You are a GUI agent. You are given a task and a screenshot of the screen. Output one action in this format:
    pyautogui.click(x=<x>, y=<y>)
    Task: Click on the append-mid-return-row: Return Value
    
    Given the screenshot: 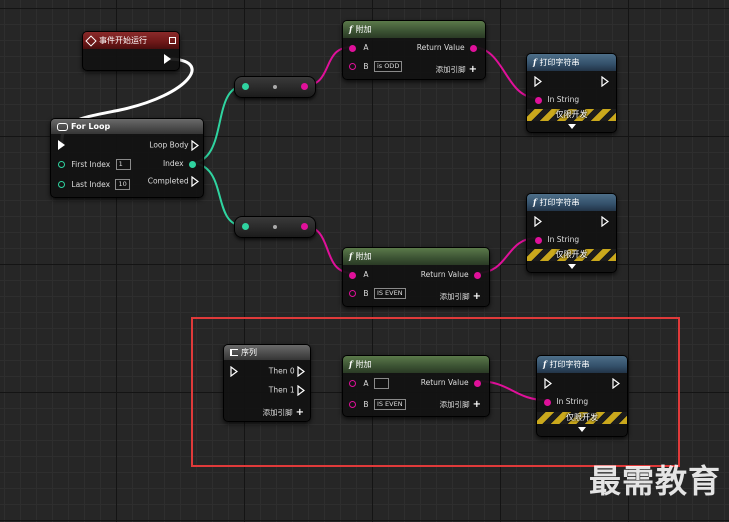 What is the action you would take?
    pyautogui.click(x=451, y=274)
    